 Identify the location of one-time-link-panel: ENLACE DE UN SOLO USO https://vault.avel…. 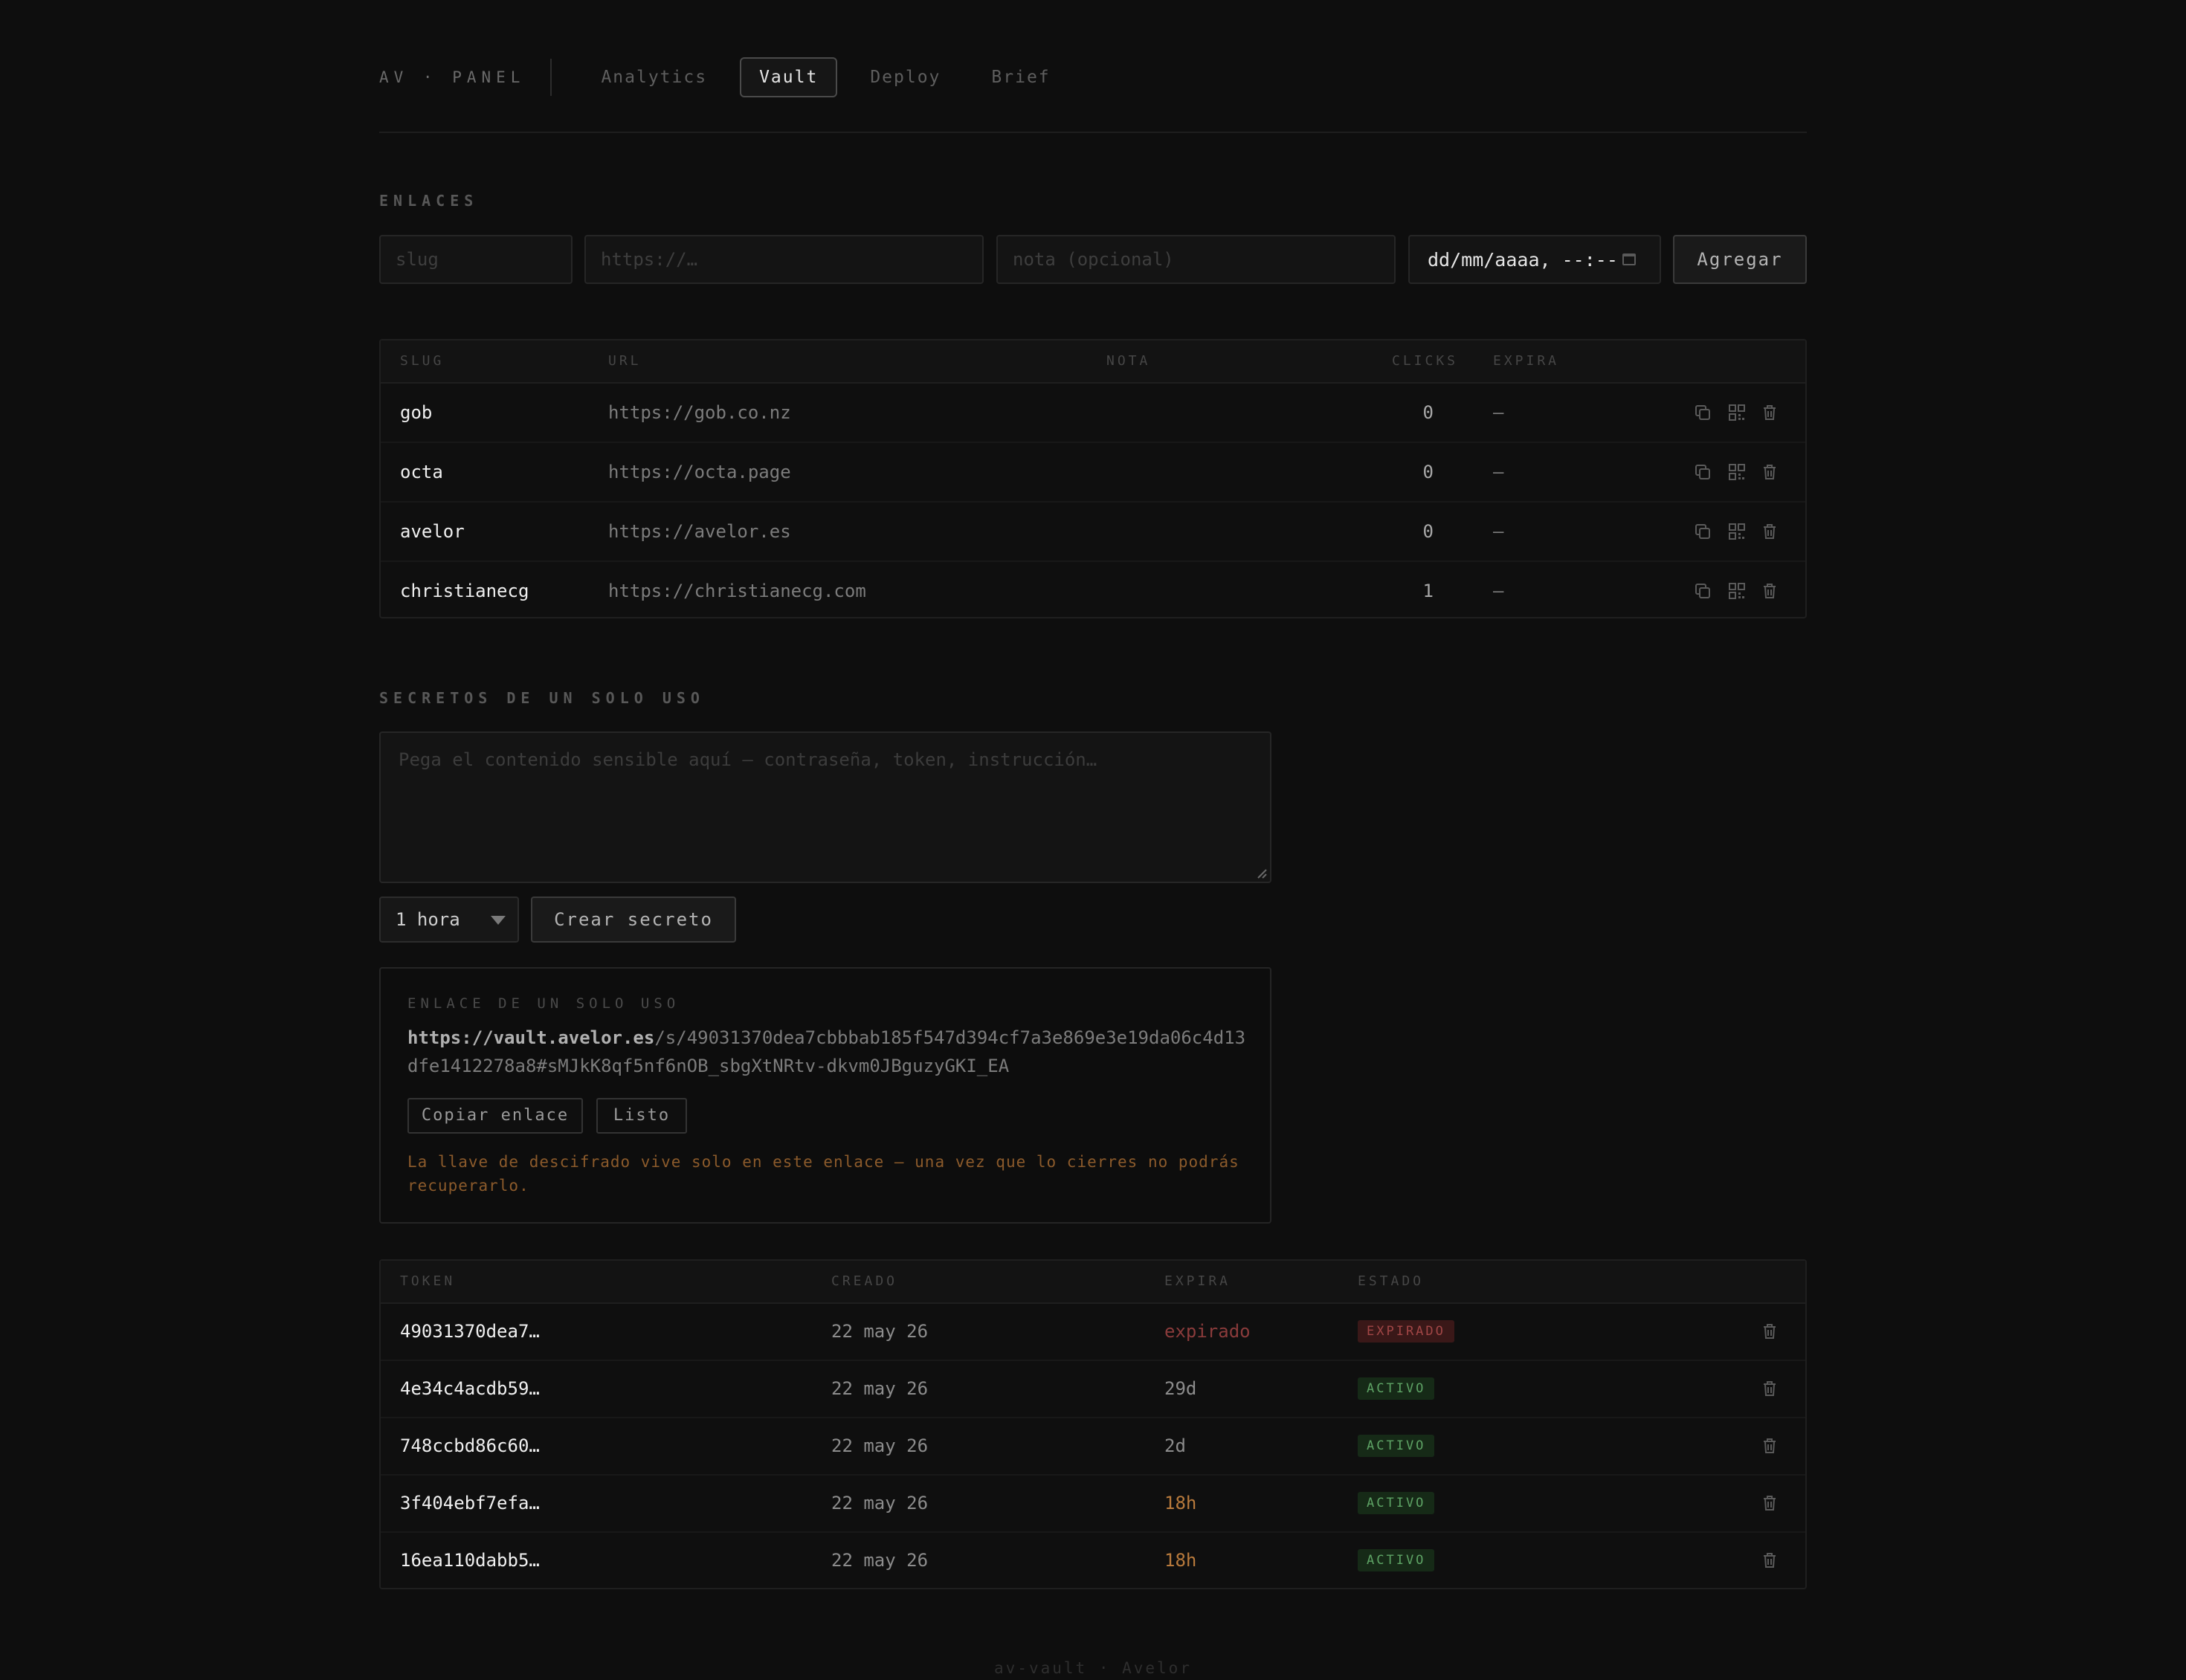
(825, 1096).